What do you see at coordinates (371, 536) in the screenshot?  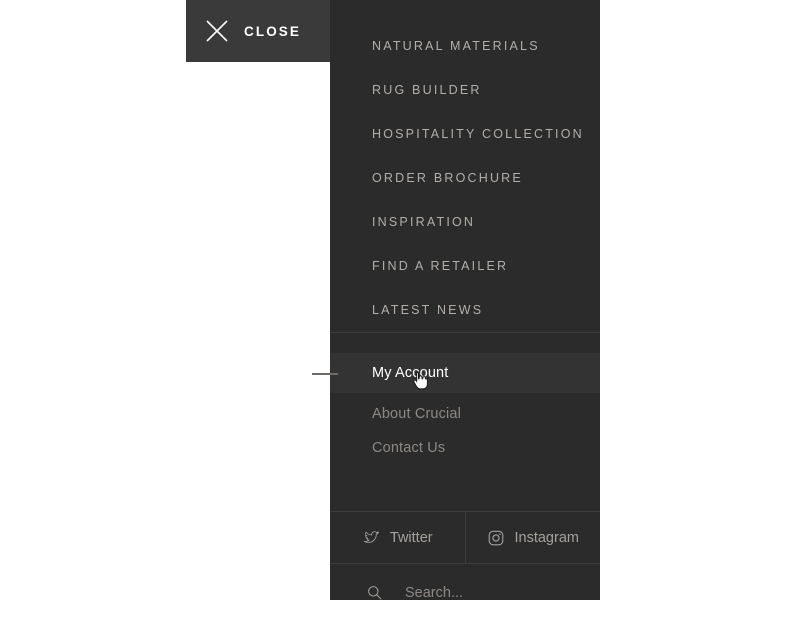 I see `twitter-icon` at bounding box center [371, 536].